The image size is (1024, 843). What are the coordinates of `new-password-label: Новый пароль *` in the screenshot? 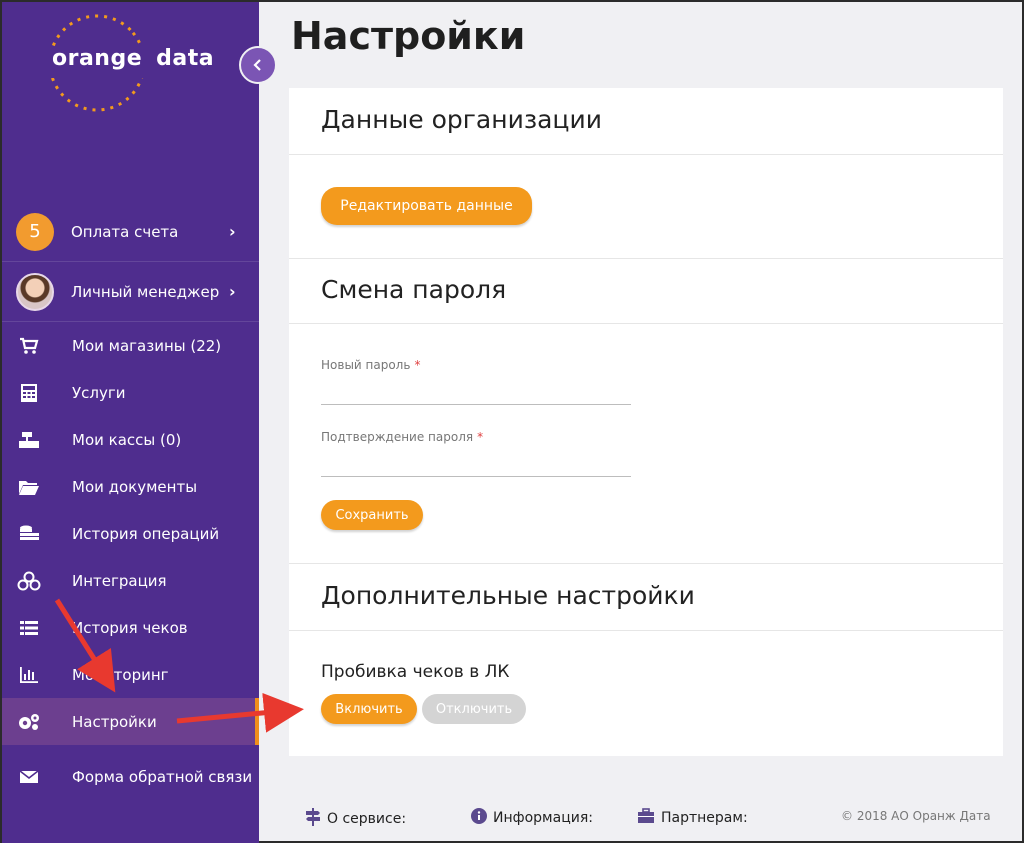 It's located at (370, 365).